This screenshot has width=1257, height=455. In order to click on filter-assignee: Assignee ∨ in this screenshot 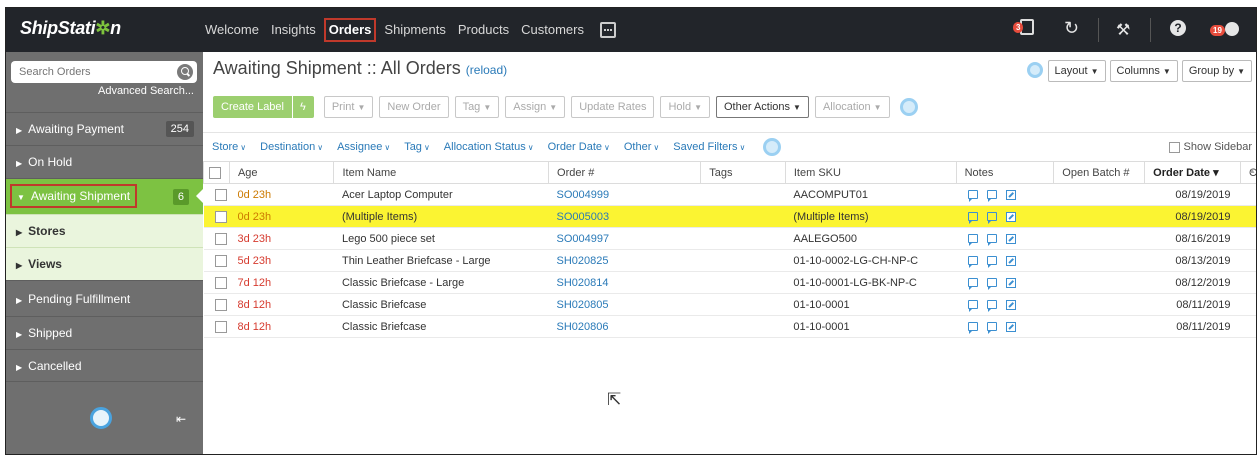, I will do `click(363, 147)`.